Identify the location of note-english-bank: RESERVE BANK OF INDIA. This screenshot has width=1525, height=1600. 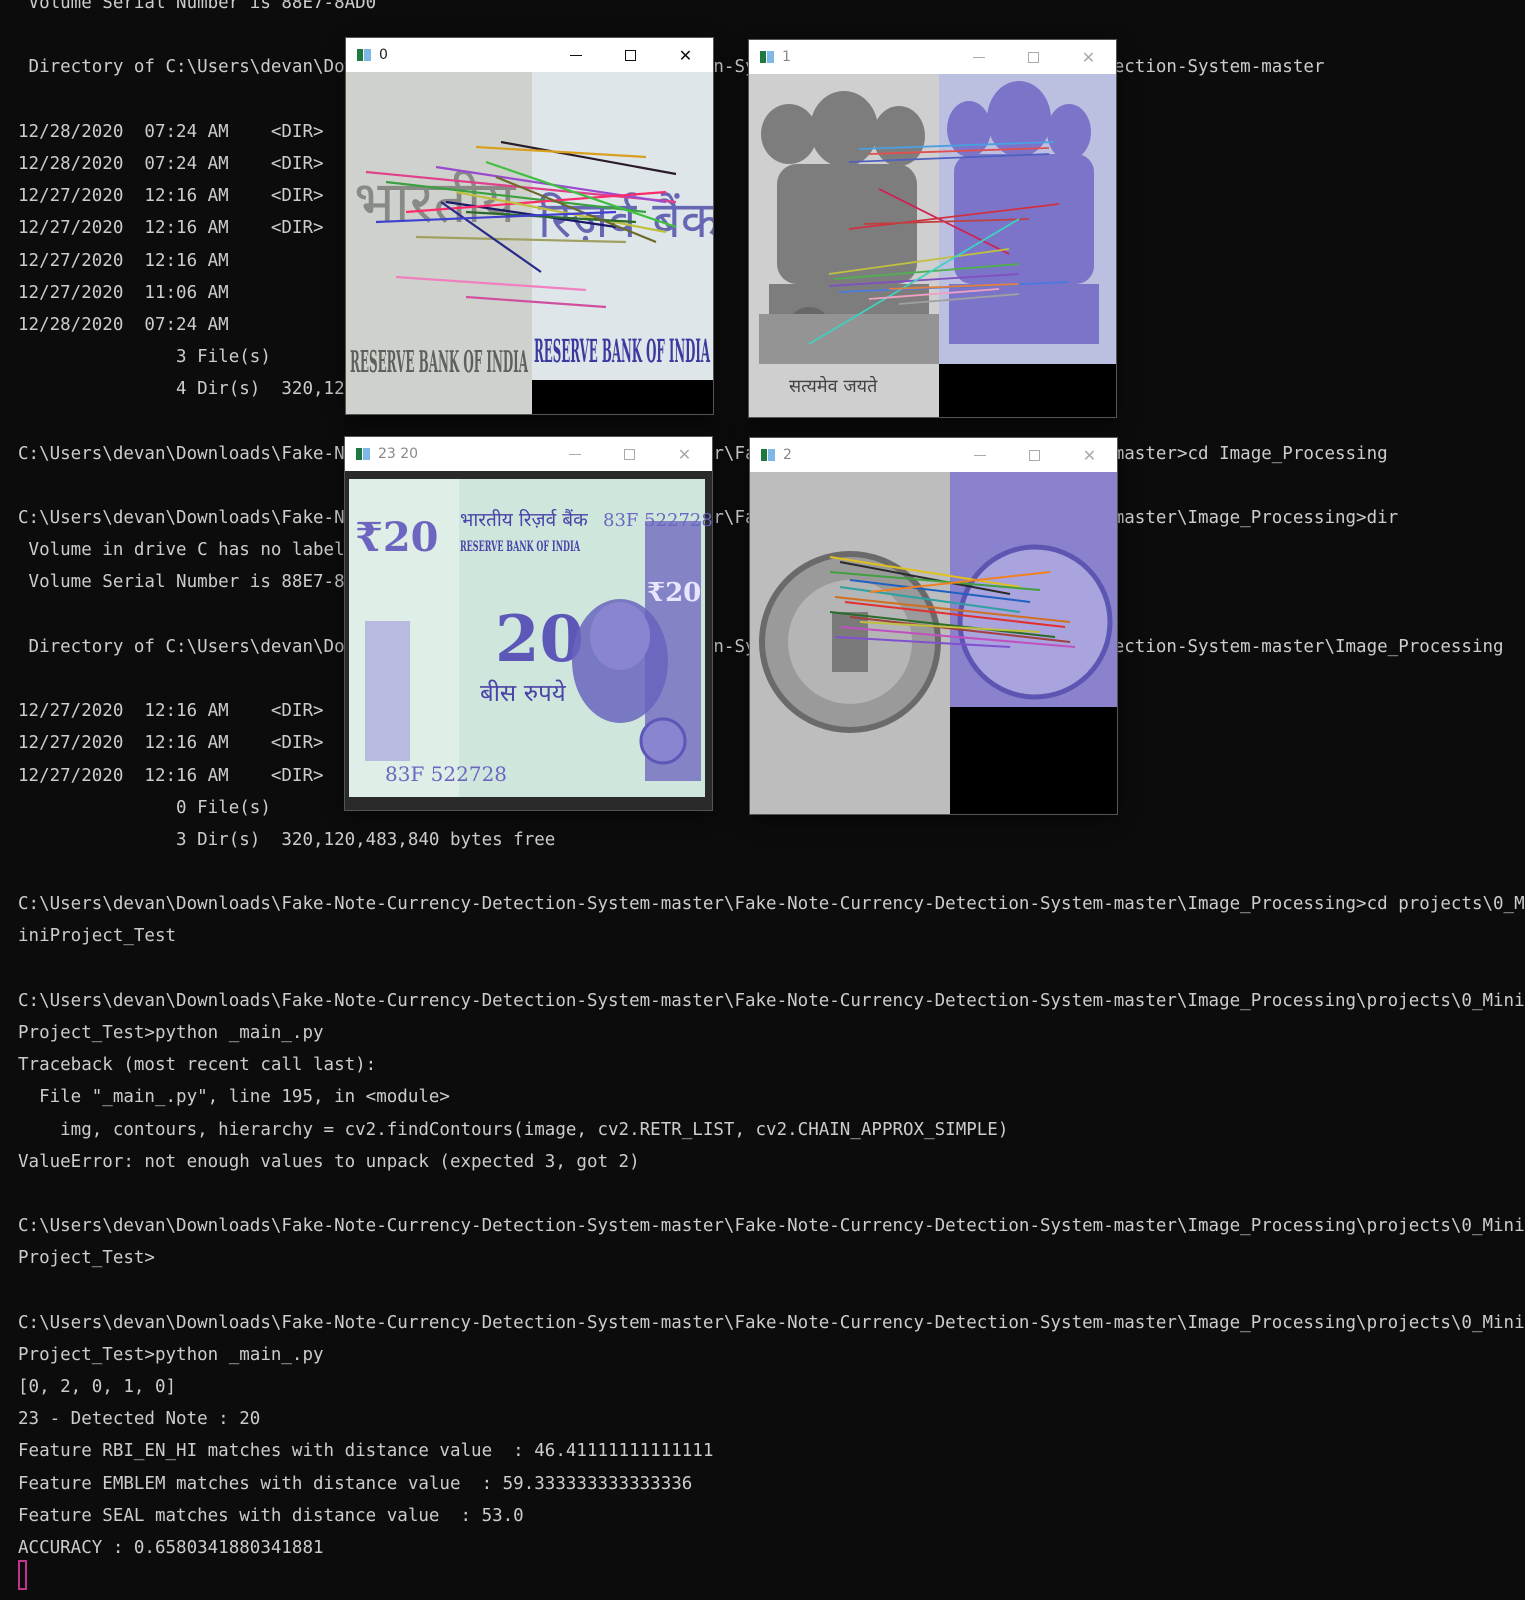
(520, 547).